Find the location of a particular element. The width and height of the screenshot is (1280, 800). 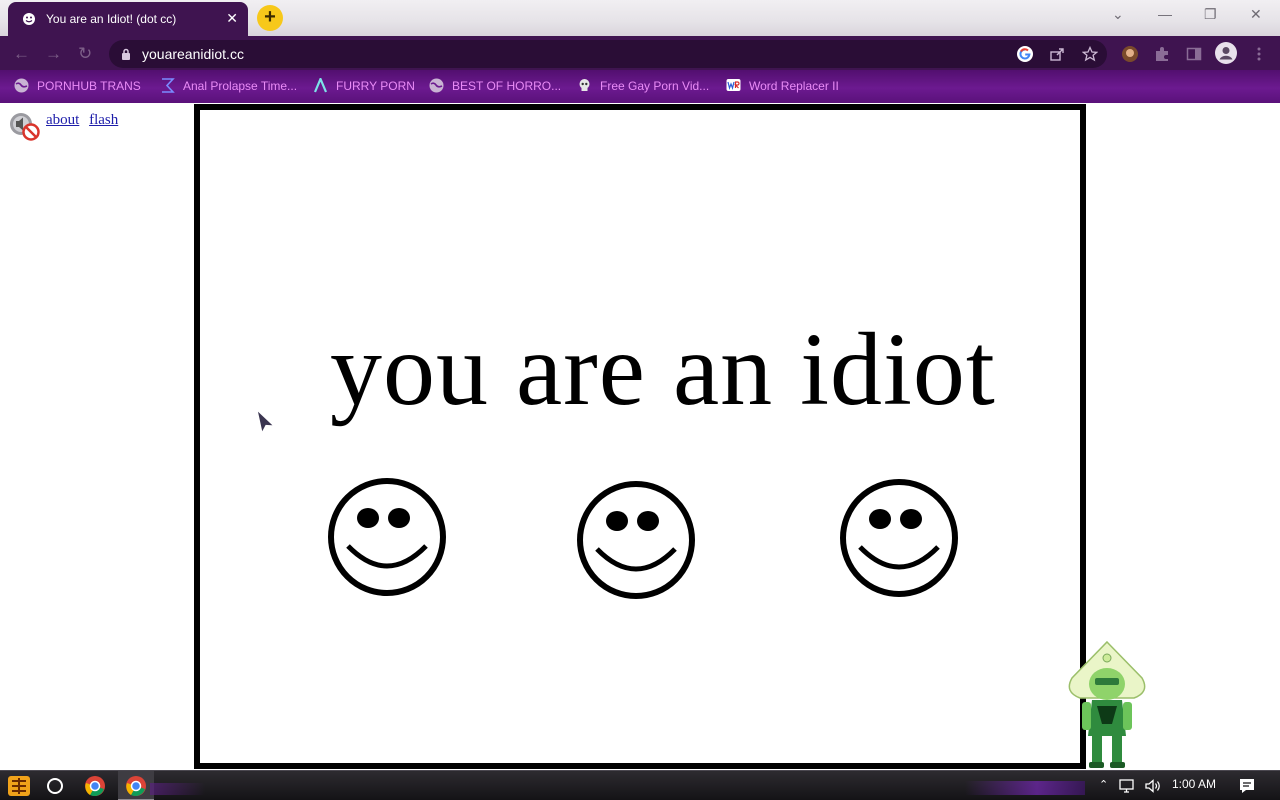

tab-close-button: ✕ is located at coordinates (232, 18).